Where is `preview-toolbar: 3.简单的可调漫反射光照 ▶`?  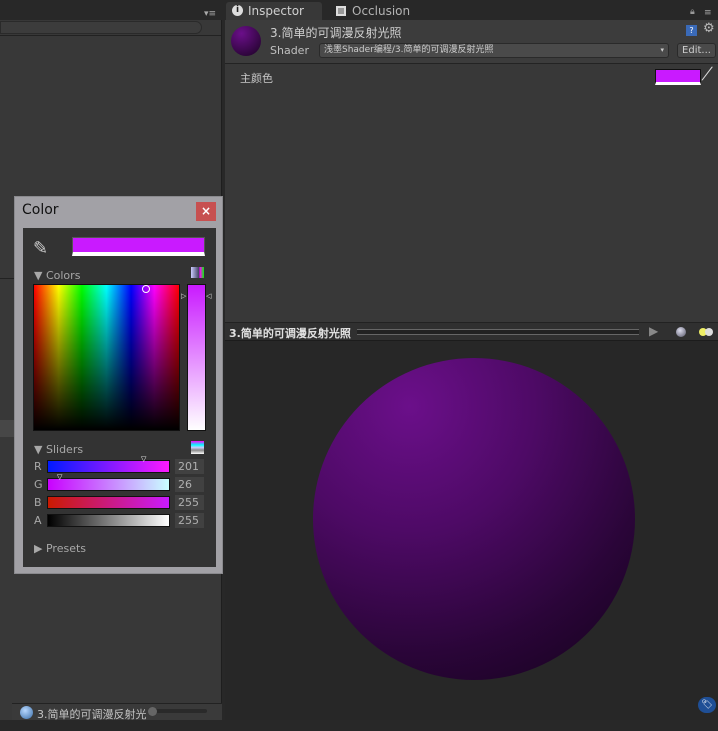
preview-toolbar: 3.简单的可调漫反射光照 ▶ is located at coordinates (471, 331).